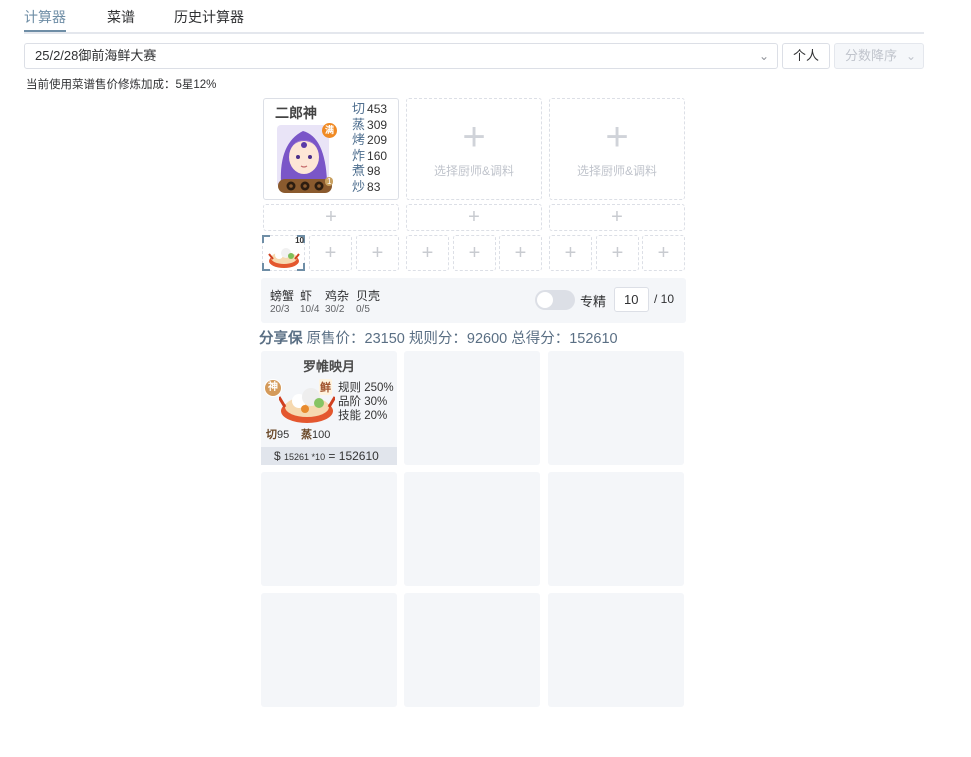 This screenshot has width=971, height=757. What do you see at coordinates (45, 31) in the screenshot?
I see `active-tab-indicator` at bounding box center [45, 31].